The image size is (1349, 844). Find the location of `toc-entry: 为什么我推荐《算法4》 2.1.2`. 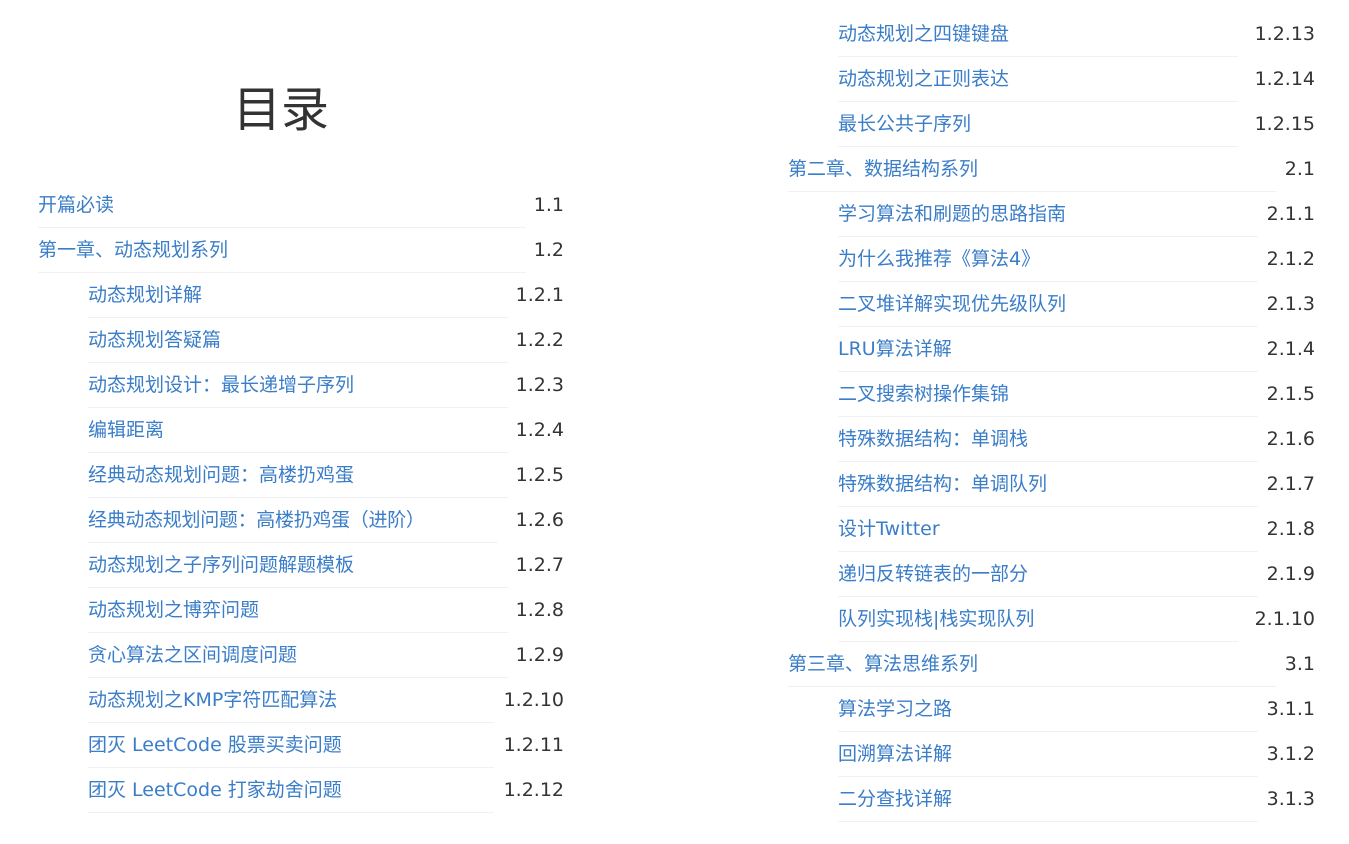

toc-entry: 为什么我推荐《算法4》 2.1.2 is located at coordinates (1076, 259).